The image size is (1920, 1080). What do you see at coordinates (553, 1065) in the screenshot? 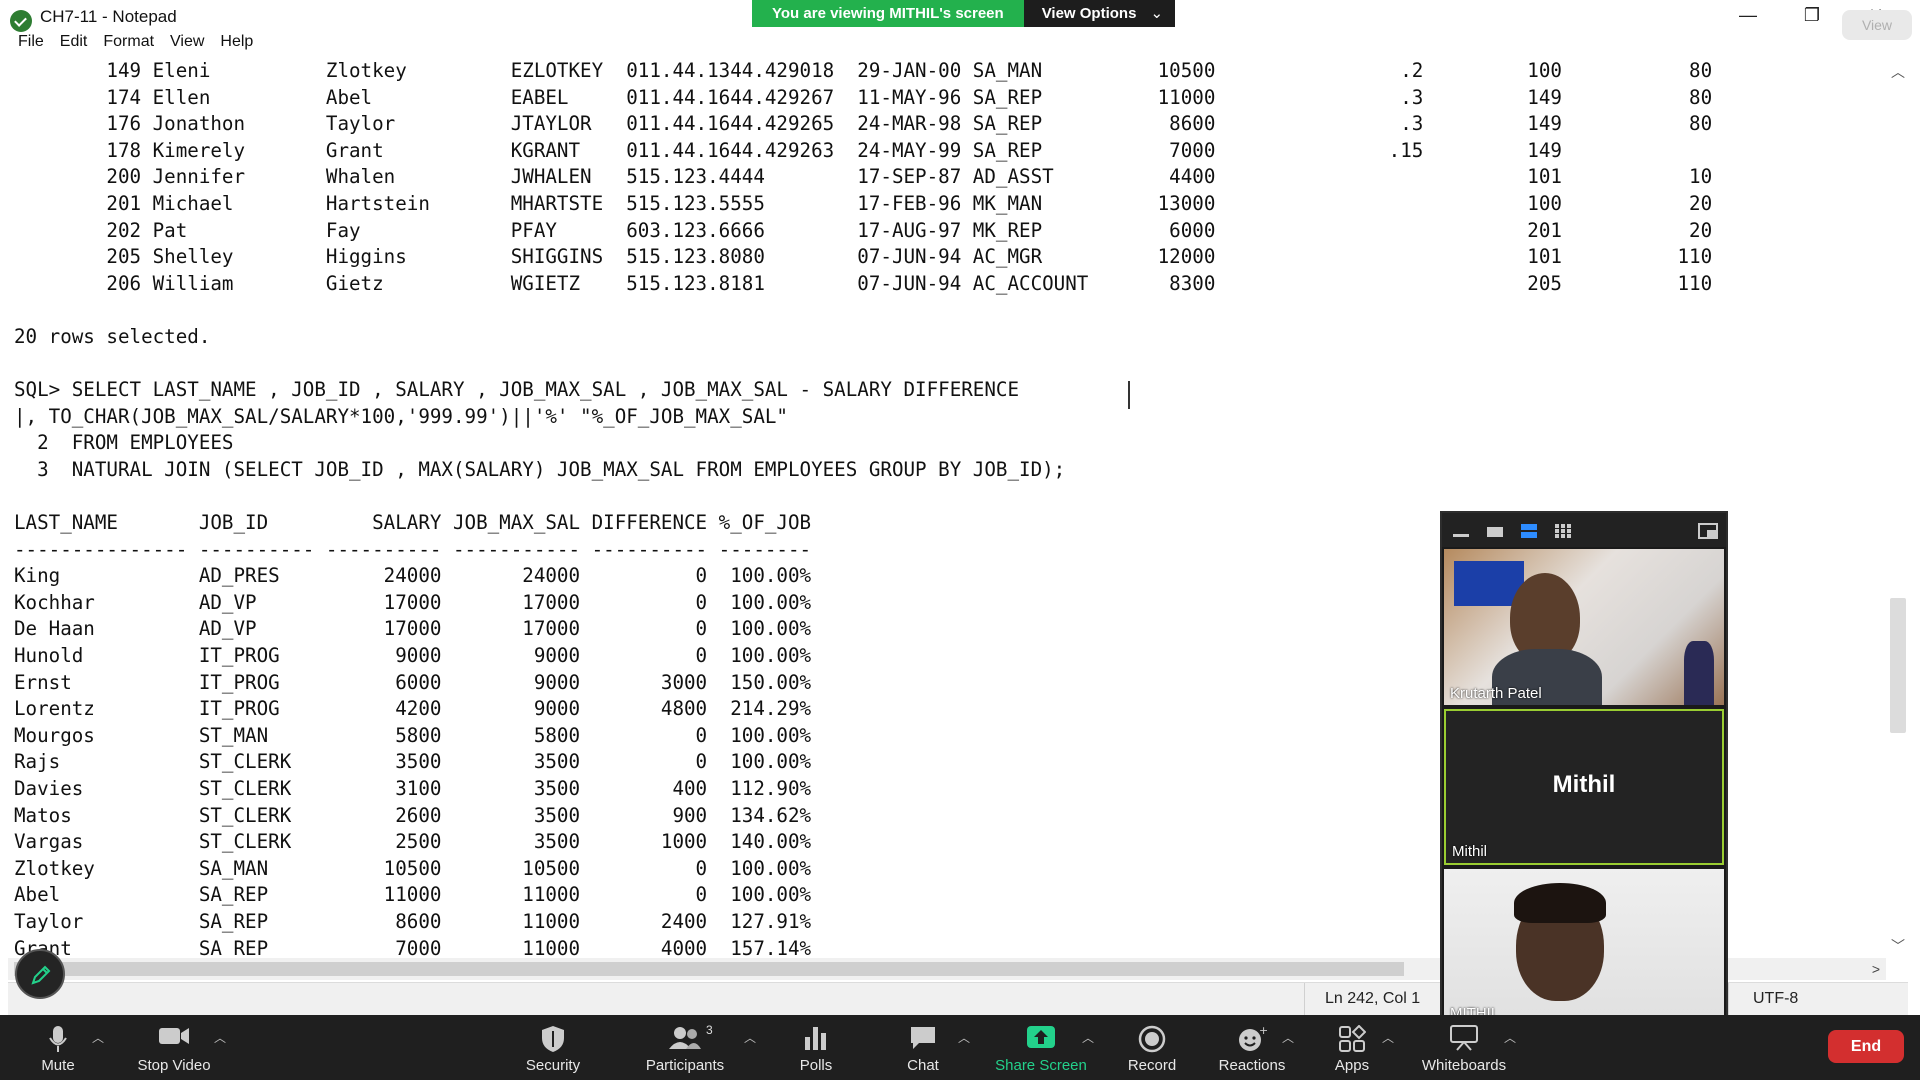
I see `security-label: Security` at bounding box center [553, 1065].